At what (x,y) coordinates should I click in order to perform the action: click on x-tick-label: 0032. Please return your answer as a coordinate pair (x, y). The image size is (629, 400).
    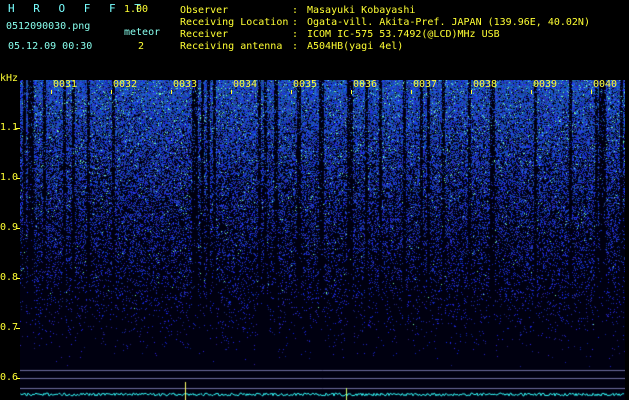
    Looking at the image, I should click on (125, 84).